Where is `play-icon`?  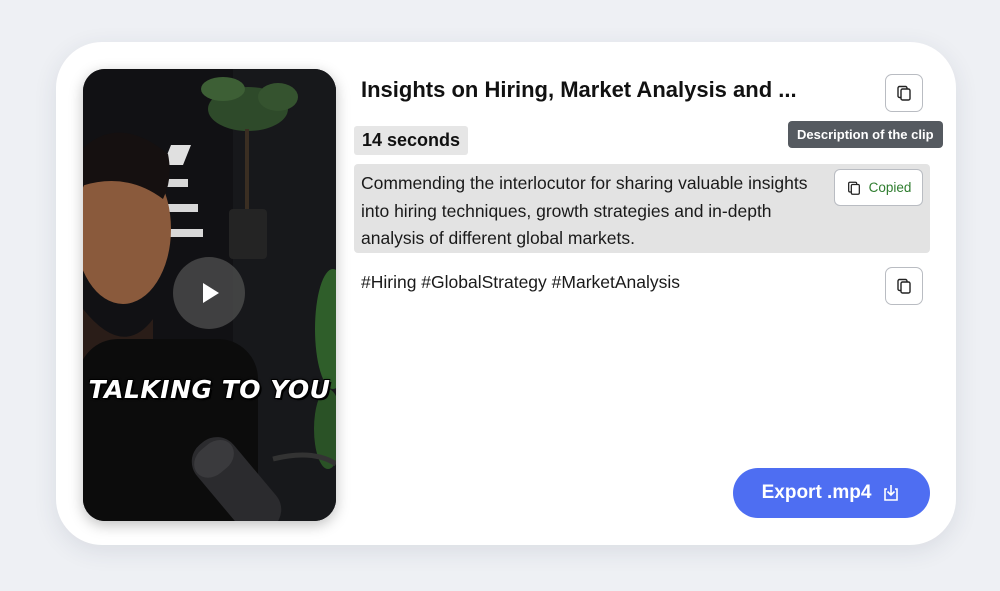
play-icon is located at coordinates (211, 293).